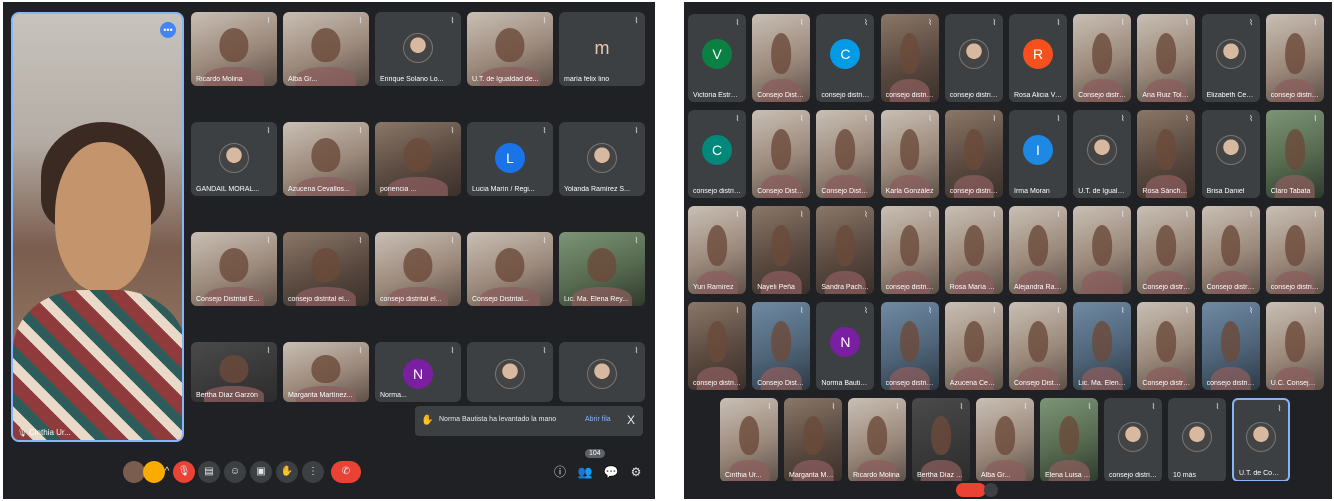 The height and width of the screenshot is (501, 1334). Describe the element at coordinates (971, 490) in the screenshot. I see `leave-call-button-right` at that location.